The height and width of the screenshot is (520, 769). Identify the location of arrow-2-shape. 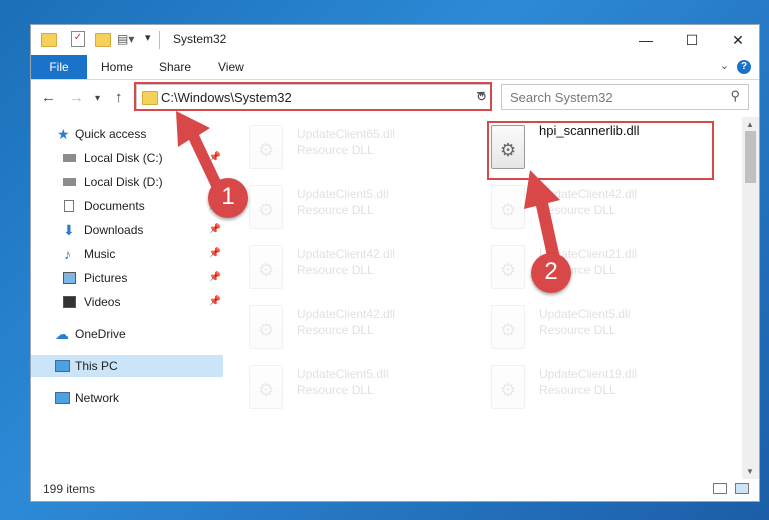
(542, 215).